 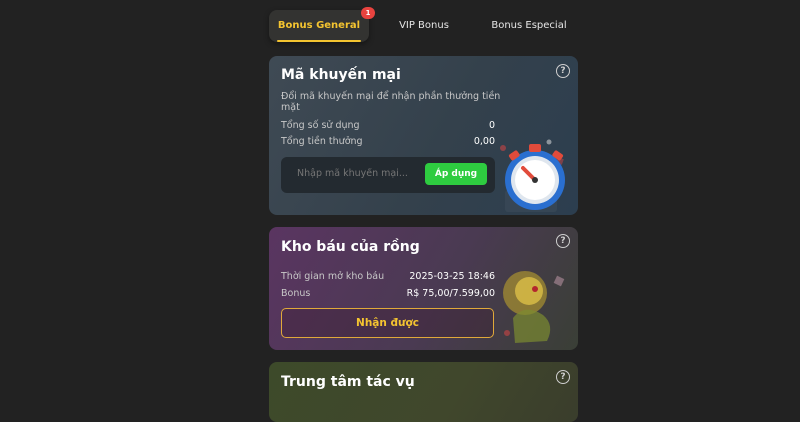 I want to click on card-title: Kho báu của rồng, so click(x=350, y=247).